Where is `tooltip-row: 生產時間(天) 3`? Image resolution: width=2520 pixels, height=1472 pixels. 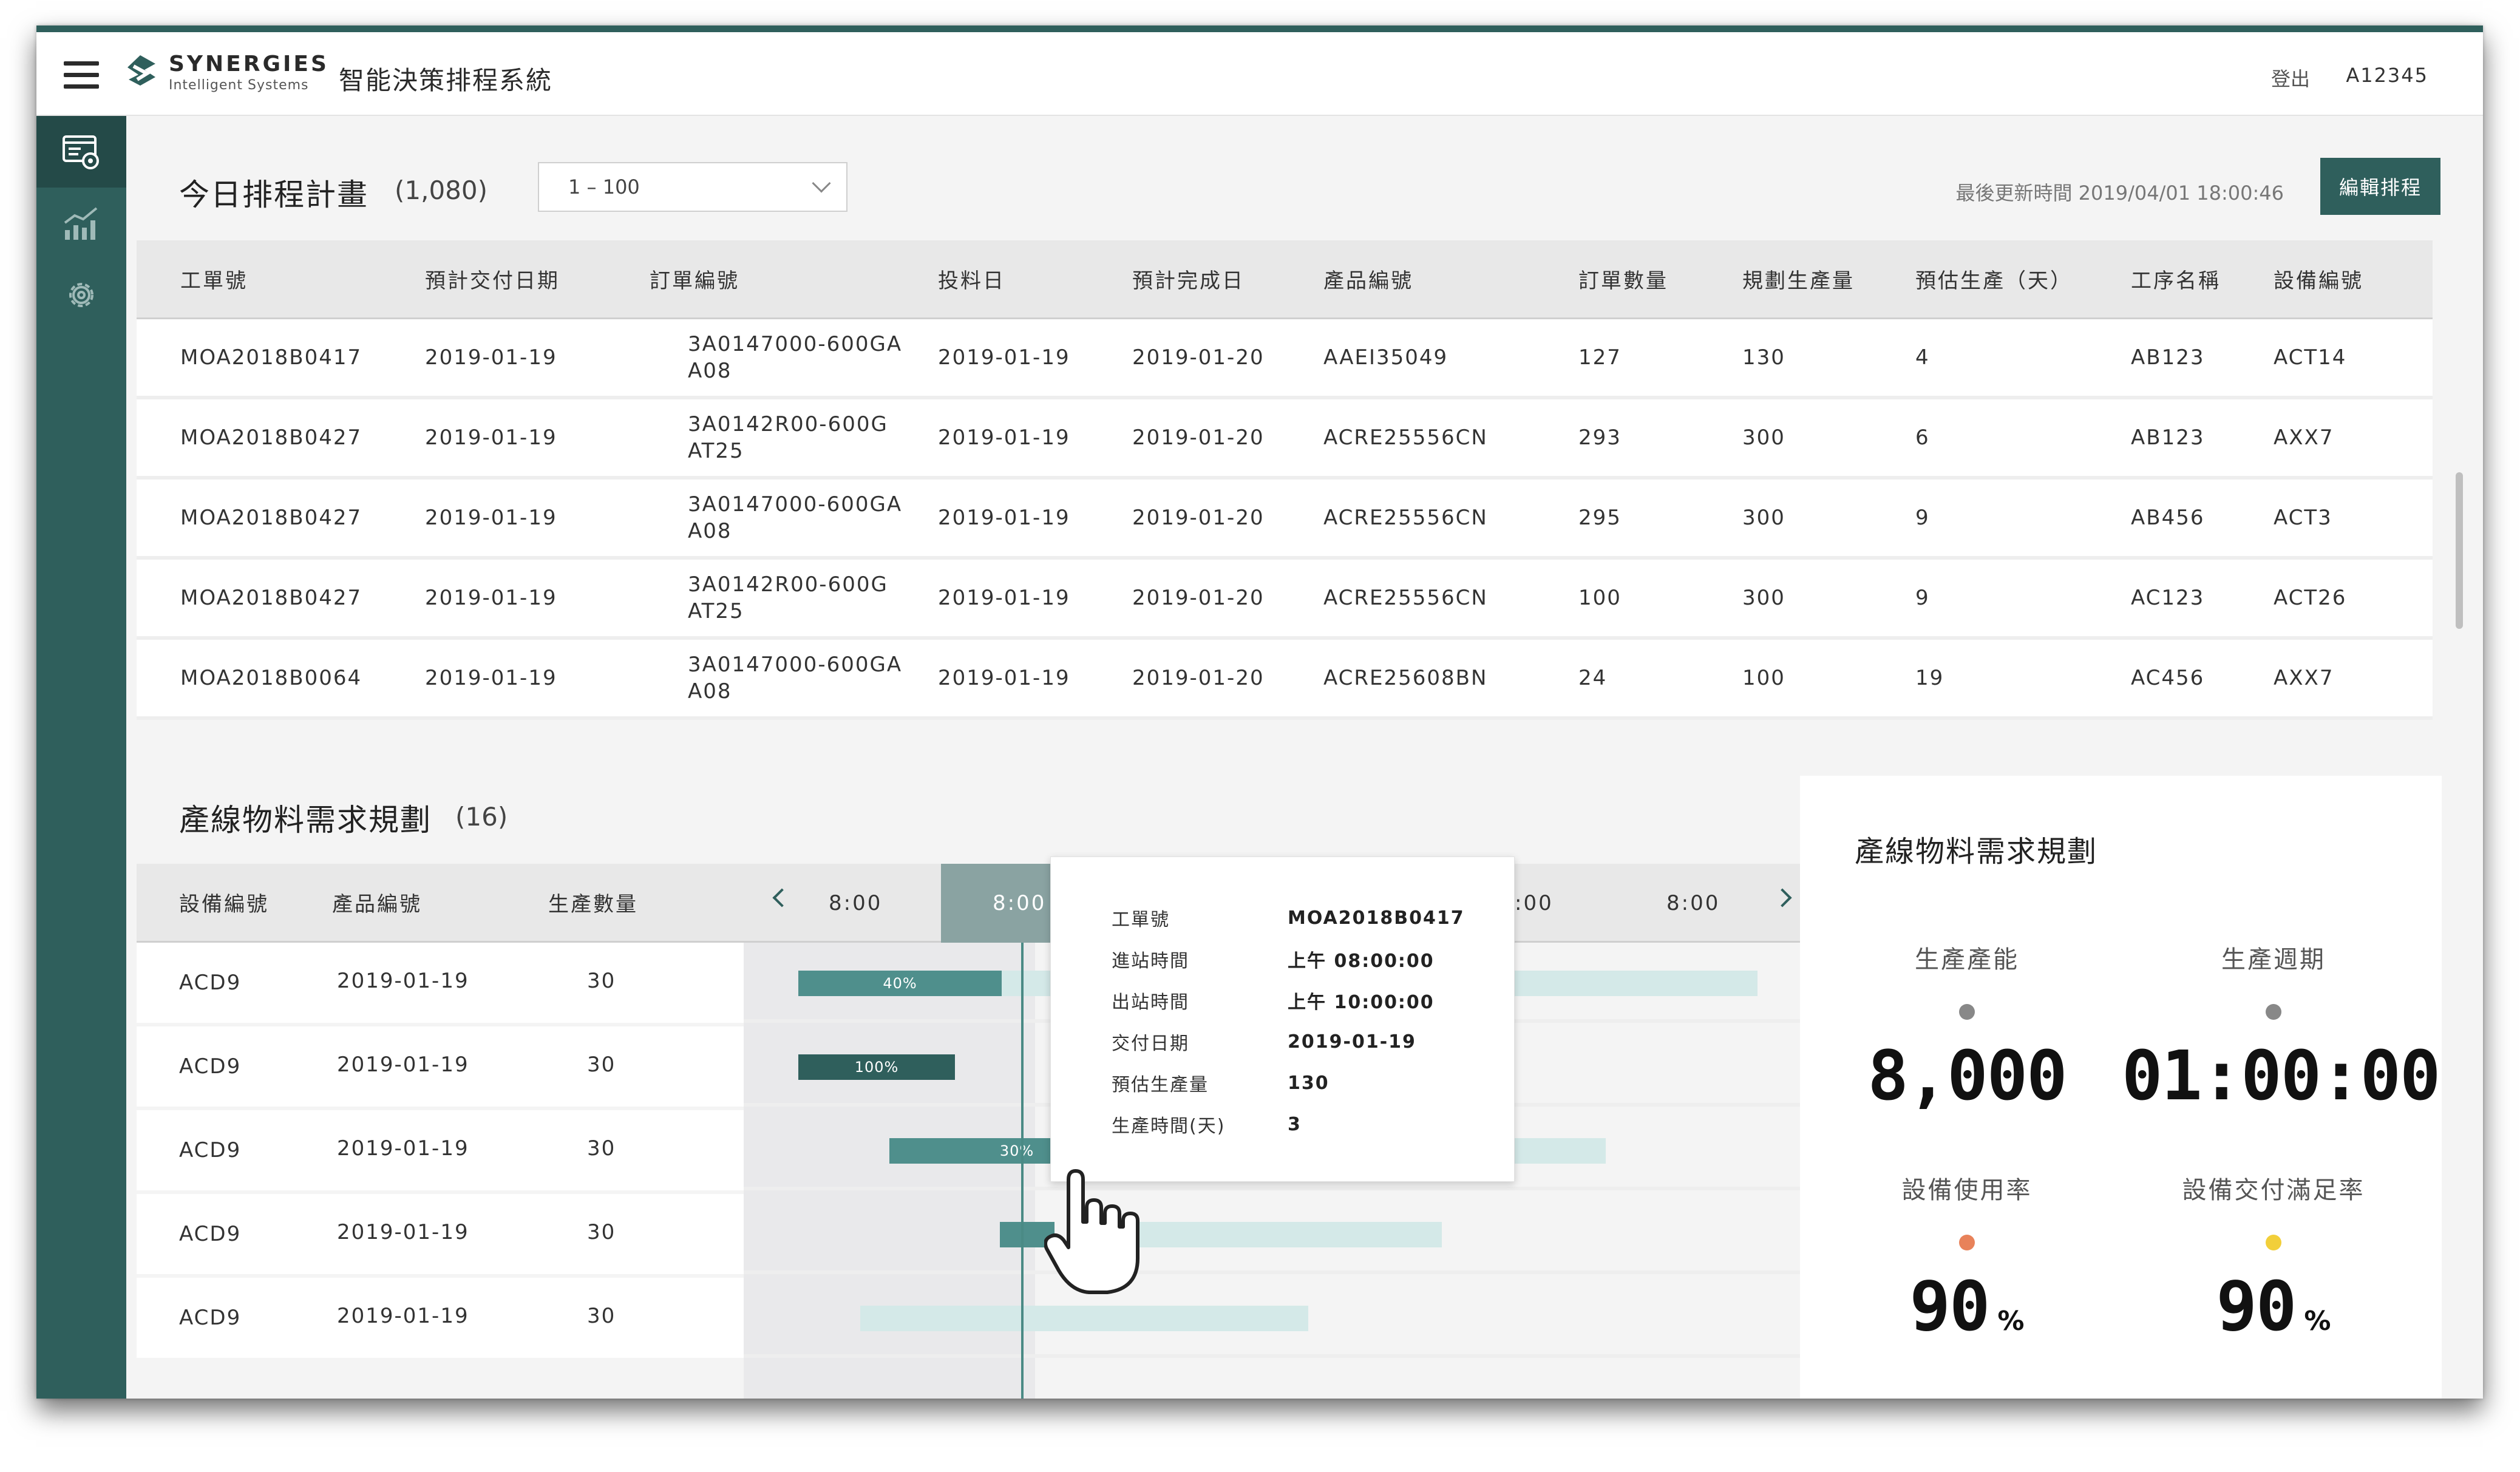
tooltip-row: 生產時間(天) 3 is located at coordinates (1207, 1125).